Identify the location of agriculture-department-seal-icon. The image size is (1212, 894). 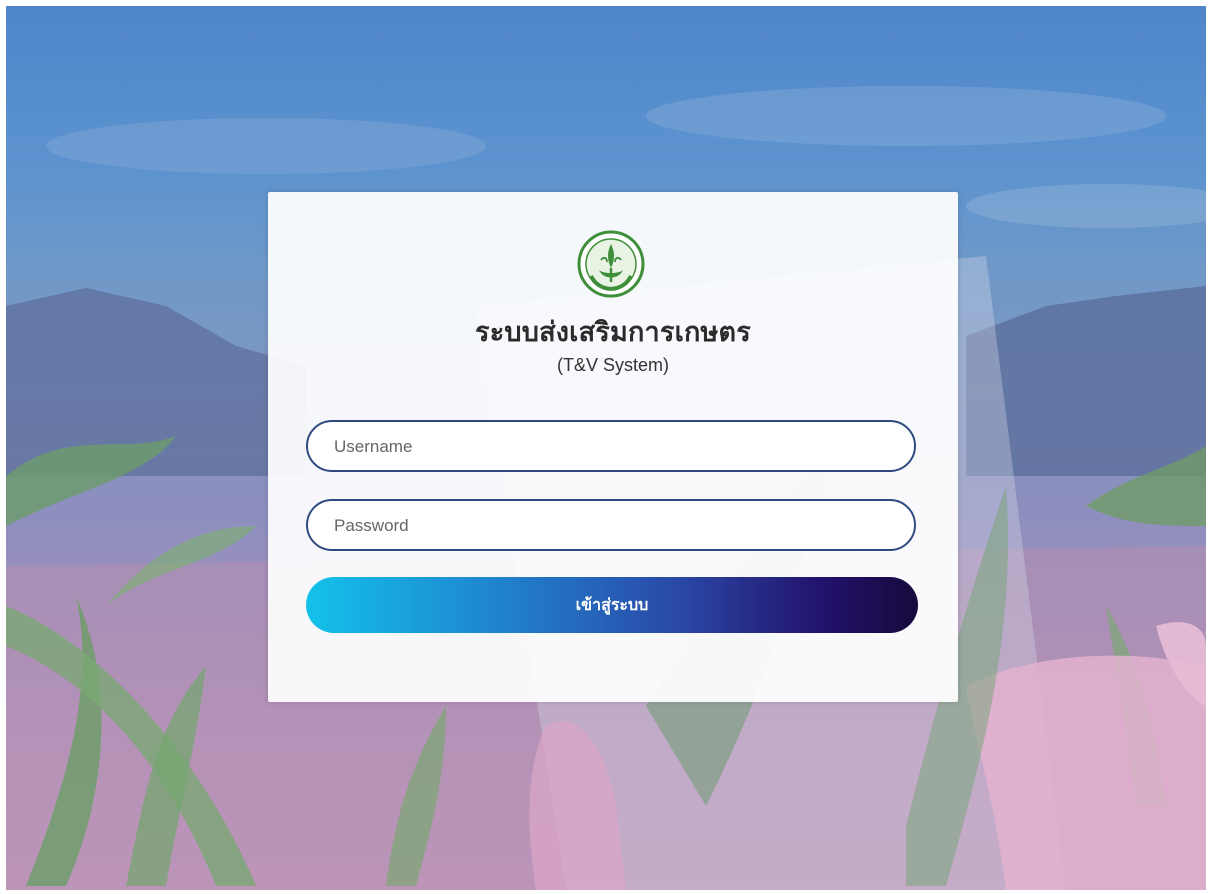
(611, 264).